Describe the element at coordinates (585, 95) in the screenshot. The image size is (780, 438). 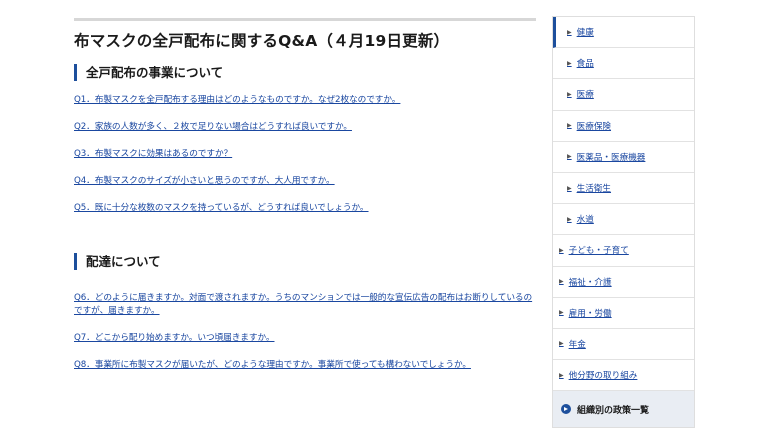
I see `sidebar-item-label: 医療` at that location.